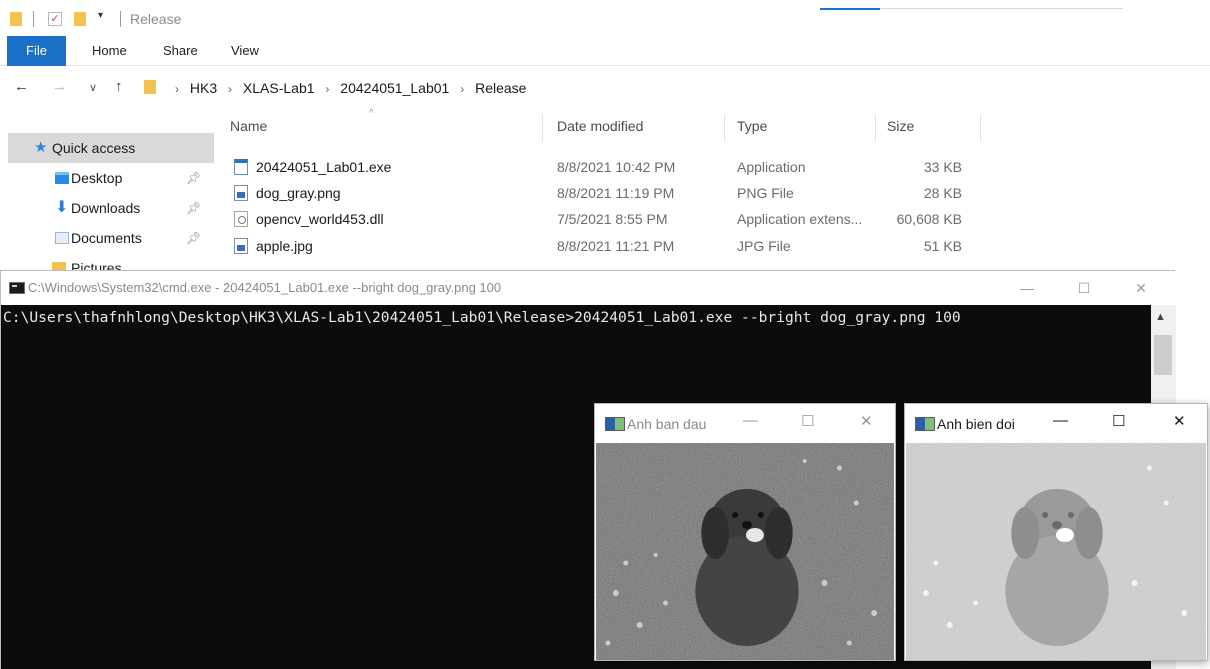  I want to click on download-arrow-icon: ⬇, so click(62, 207).